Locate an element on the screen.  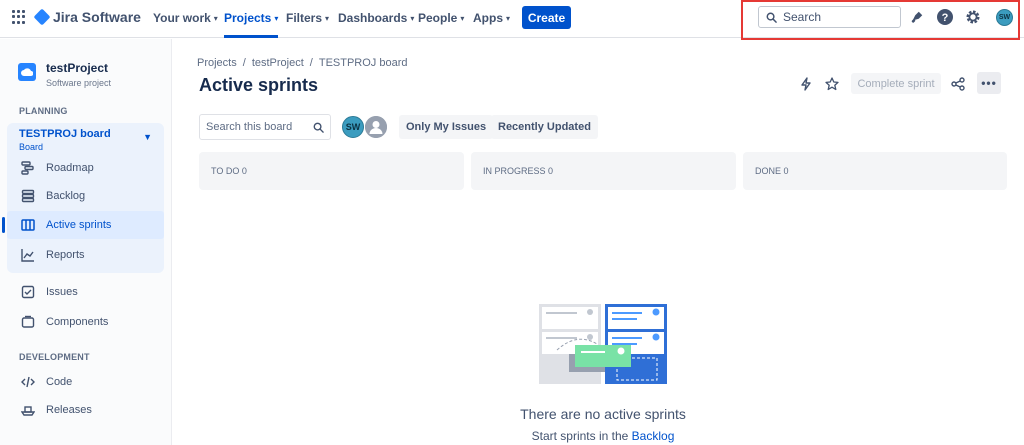
sidebar-item-components: Components is located at coordinates (85, 322).